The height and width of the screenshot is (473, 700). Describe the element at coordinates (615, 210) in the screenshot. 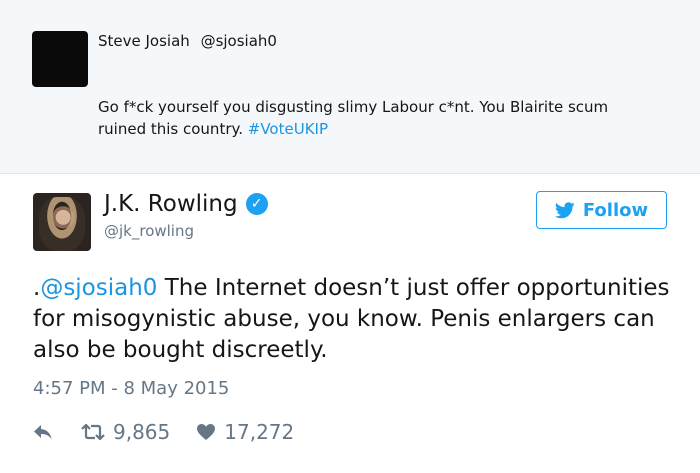

I see `follow-label: Follow` at that location.